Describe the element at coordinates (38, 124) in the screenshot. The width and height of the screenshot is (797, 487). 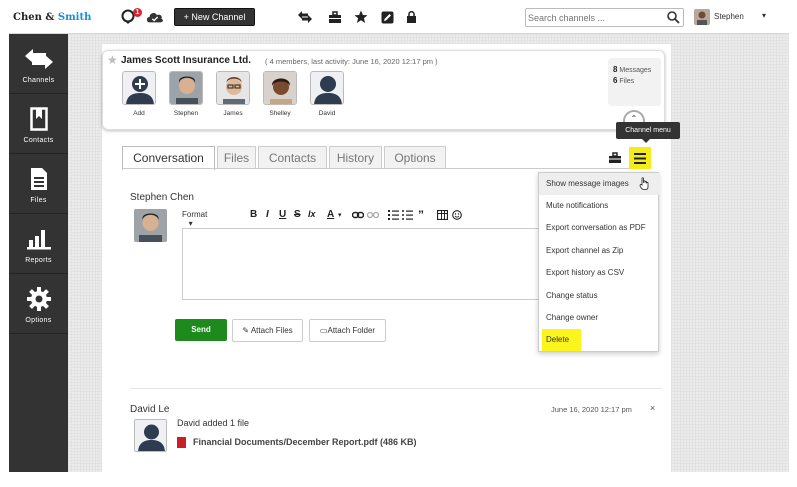
I see `sidebar-item-contacts: Contacts` at that location.